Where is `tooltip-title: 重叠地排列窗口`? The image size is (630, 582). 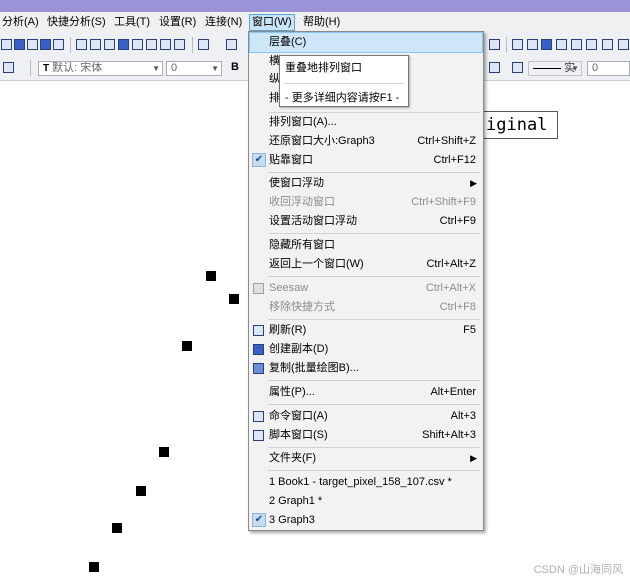 tooltip-title: 重叠地排列窗口 is located at coordinates (323, 68).